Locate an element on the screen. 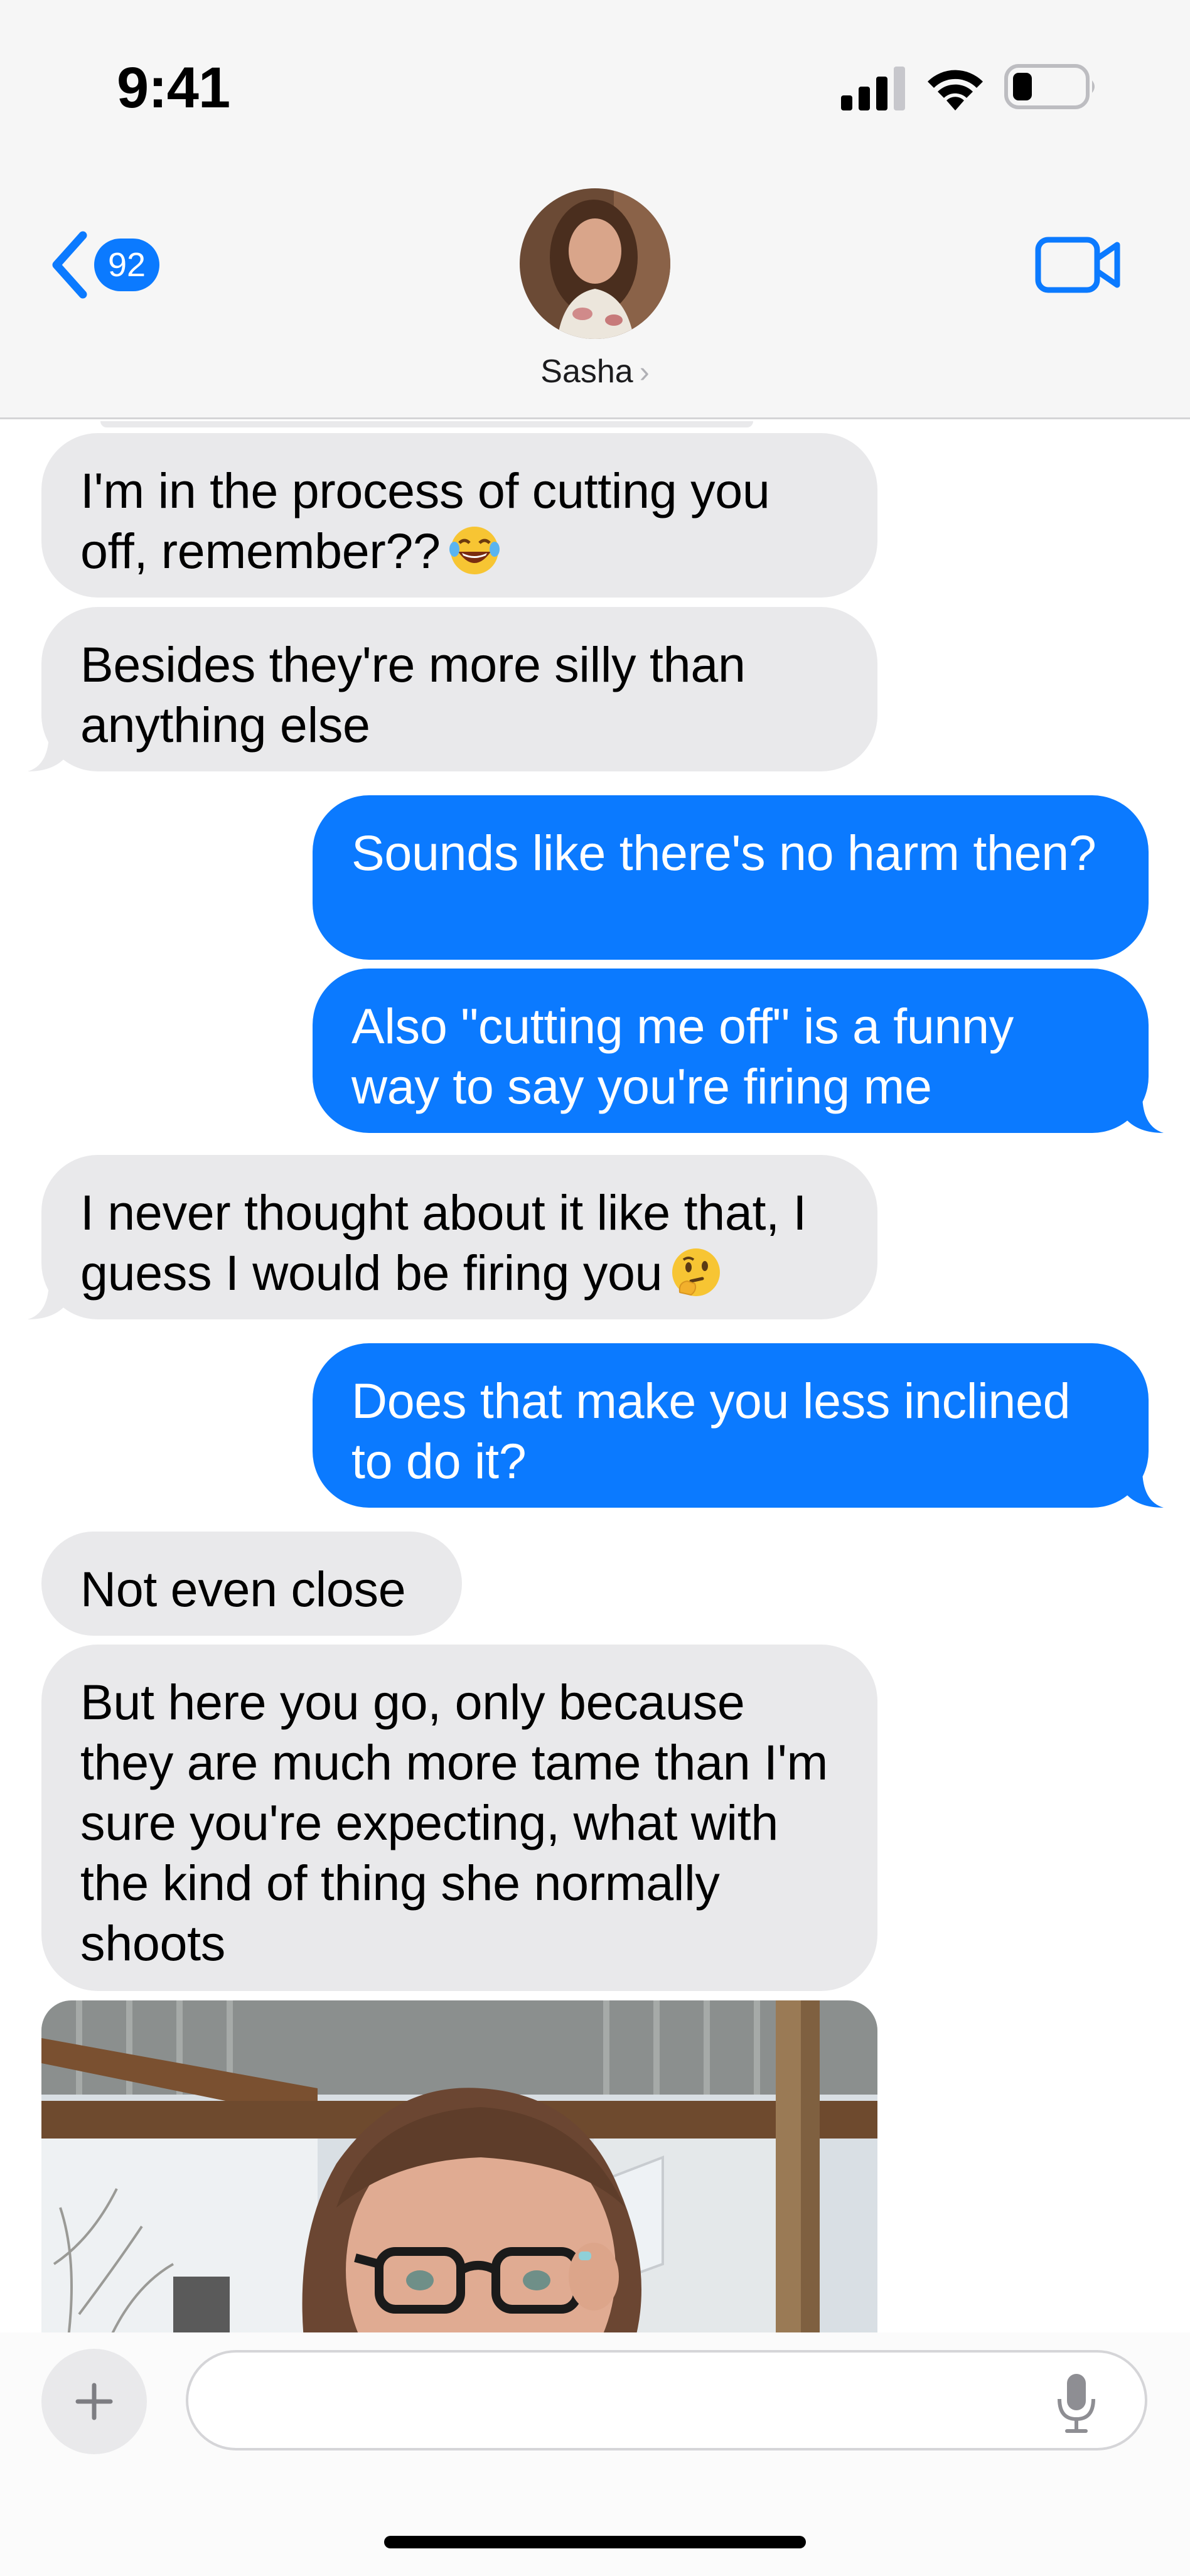  contact-avatar is located at coordinates (595, 263).